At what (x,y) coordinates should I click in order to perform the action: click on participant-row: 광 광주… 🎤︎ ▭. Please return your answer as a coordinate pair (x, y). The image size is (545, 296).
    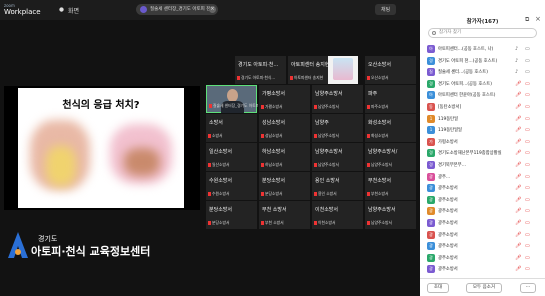
    Looking at the image, I should click on (483, 177).